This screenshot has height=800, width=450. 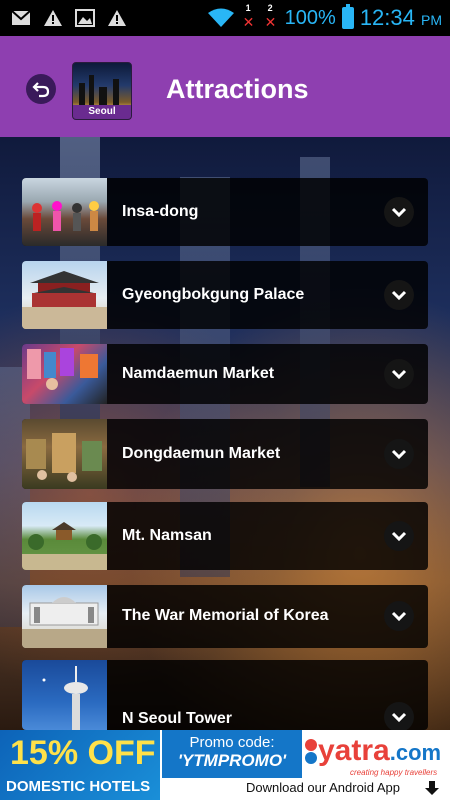 I want to click on mt-namsan-thumbnail, so click(x=64, y=536).